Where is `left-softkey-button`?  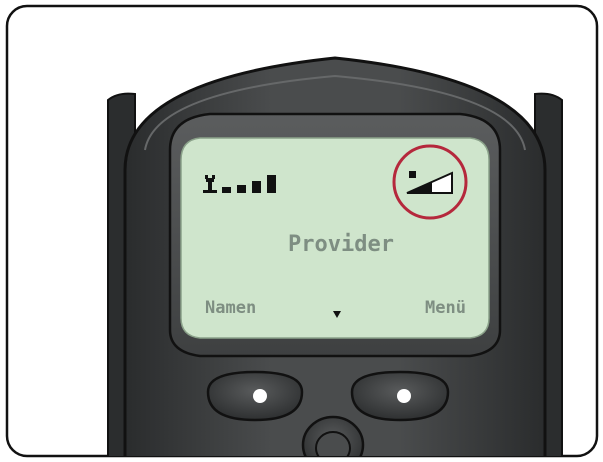
left-softkey-button is located at coordinates (255, 396).